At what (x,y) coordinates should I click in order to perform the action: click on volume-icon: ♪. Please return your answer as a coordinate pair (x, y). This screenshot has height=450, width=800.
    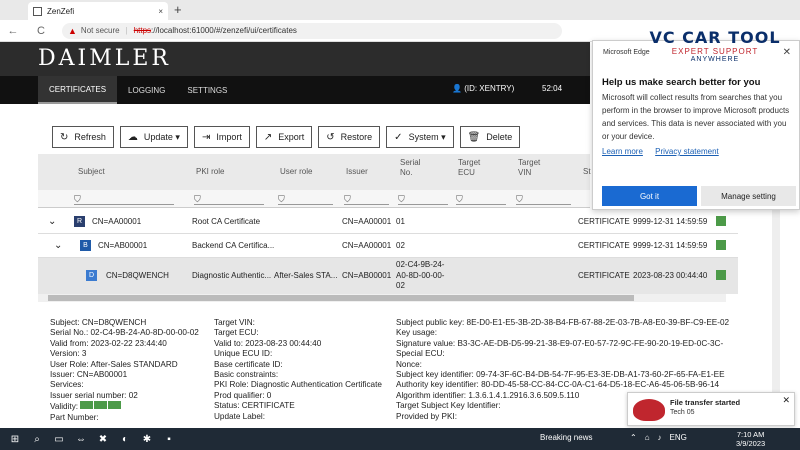
    Looking at the image, I should click on (660, 437).